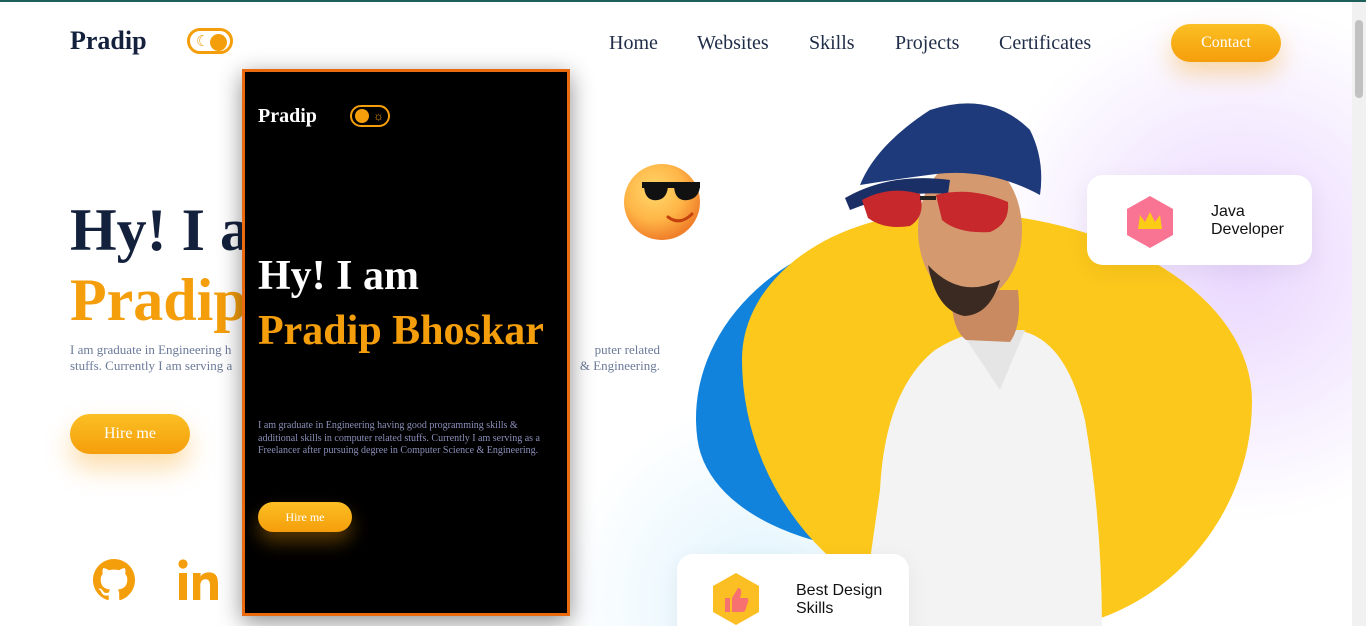  I want to click on theme-toggle: ☾, so click(210, 41).